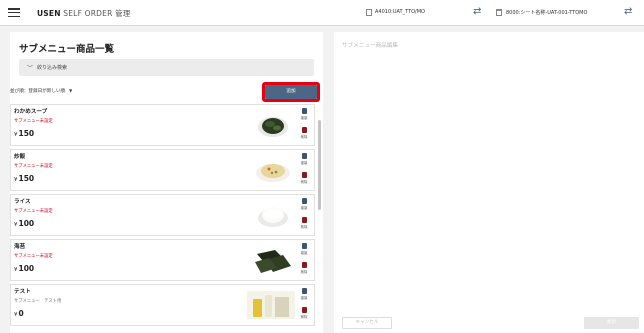 Image resolution: width=644 pixels, height=333 pixels. I want to click on sort-label: 並び順：登録日が新しい順, so click(38, 91).